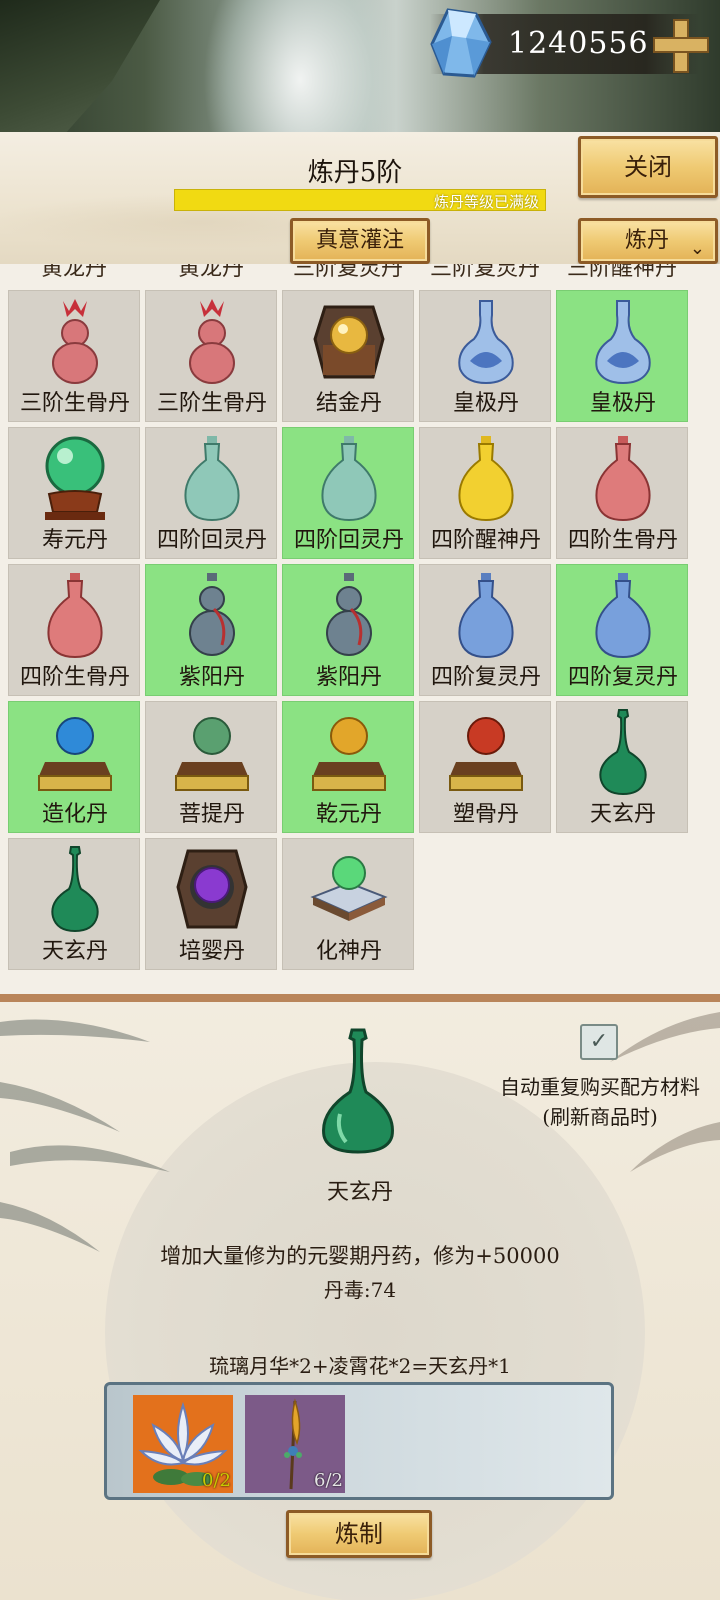 The width and height of the screenshot is (720, 1600). Describe the element at coordinates (360, 1256) in the screenshot. I see `product-description: 增加大量修为的元婴期丹药，修为+50000` at that location.